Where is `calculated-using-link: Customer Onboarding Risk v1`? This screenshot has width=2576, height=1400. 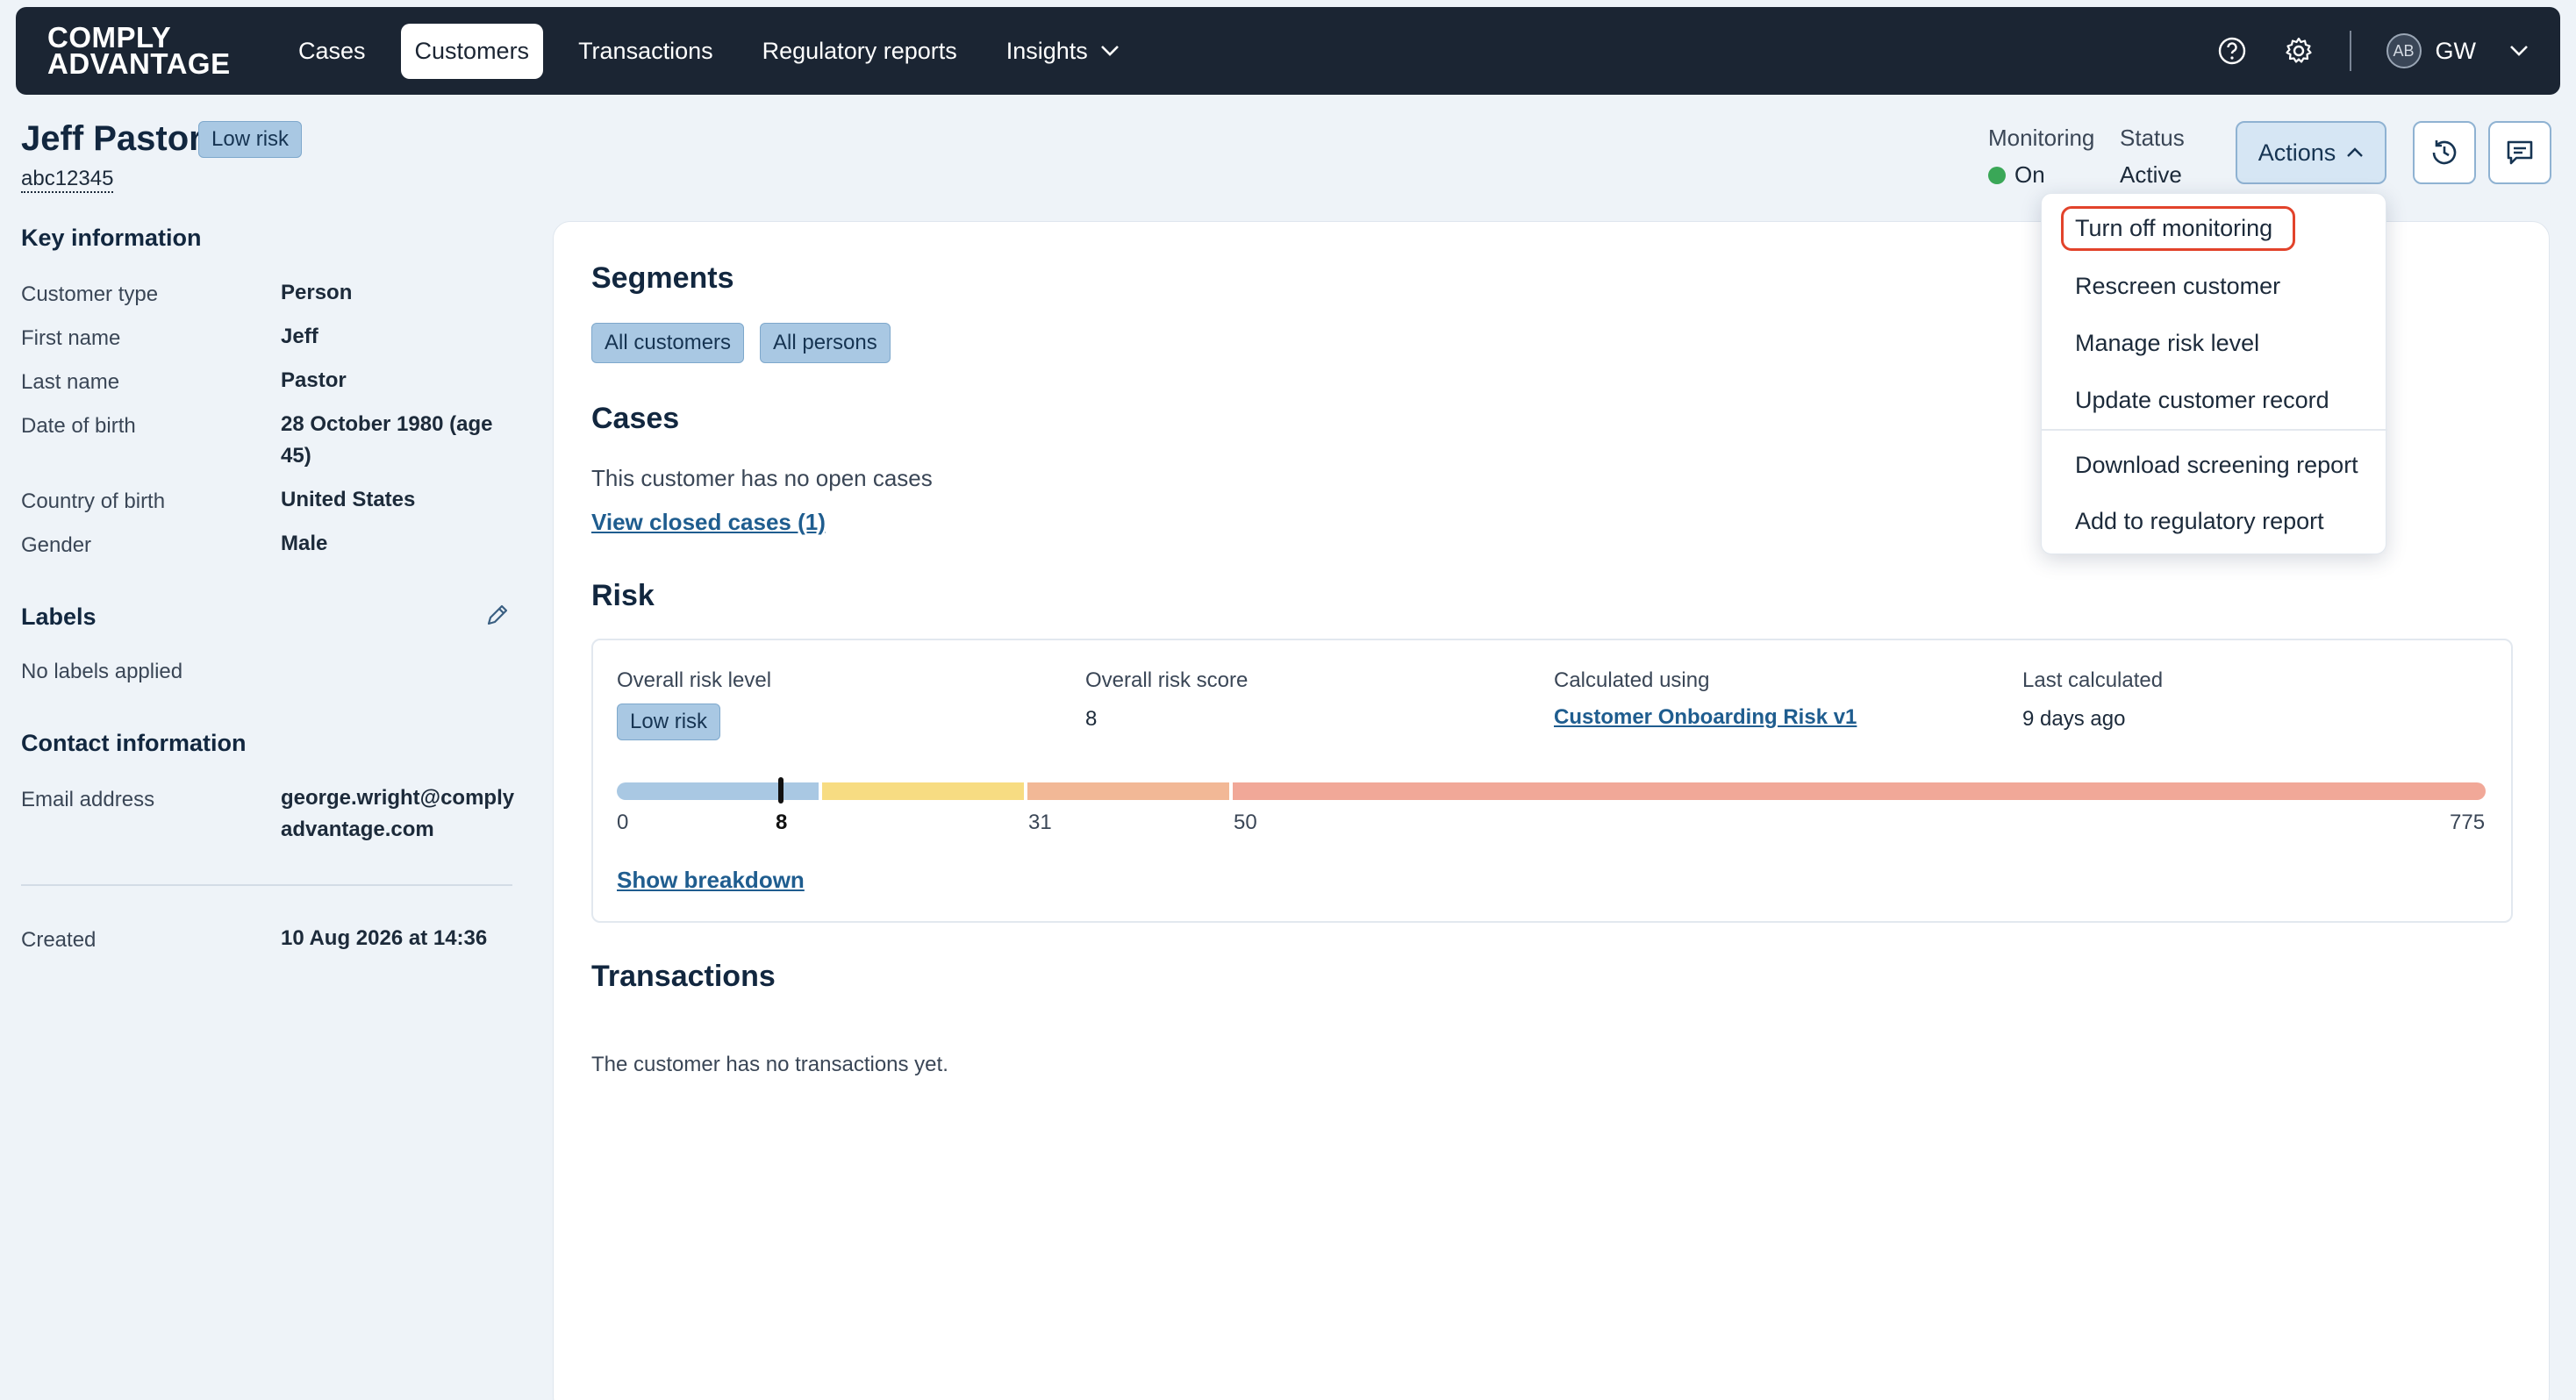 calculated-using-link: Customer Onboarding Risk v1 is located at coordinates (1705, 717).